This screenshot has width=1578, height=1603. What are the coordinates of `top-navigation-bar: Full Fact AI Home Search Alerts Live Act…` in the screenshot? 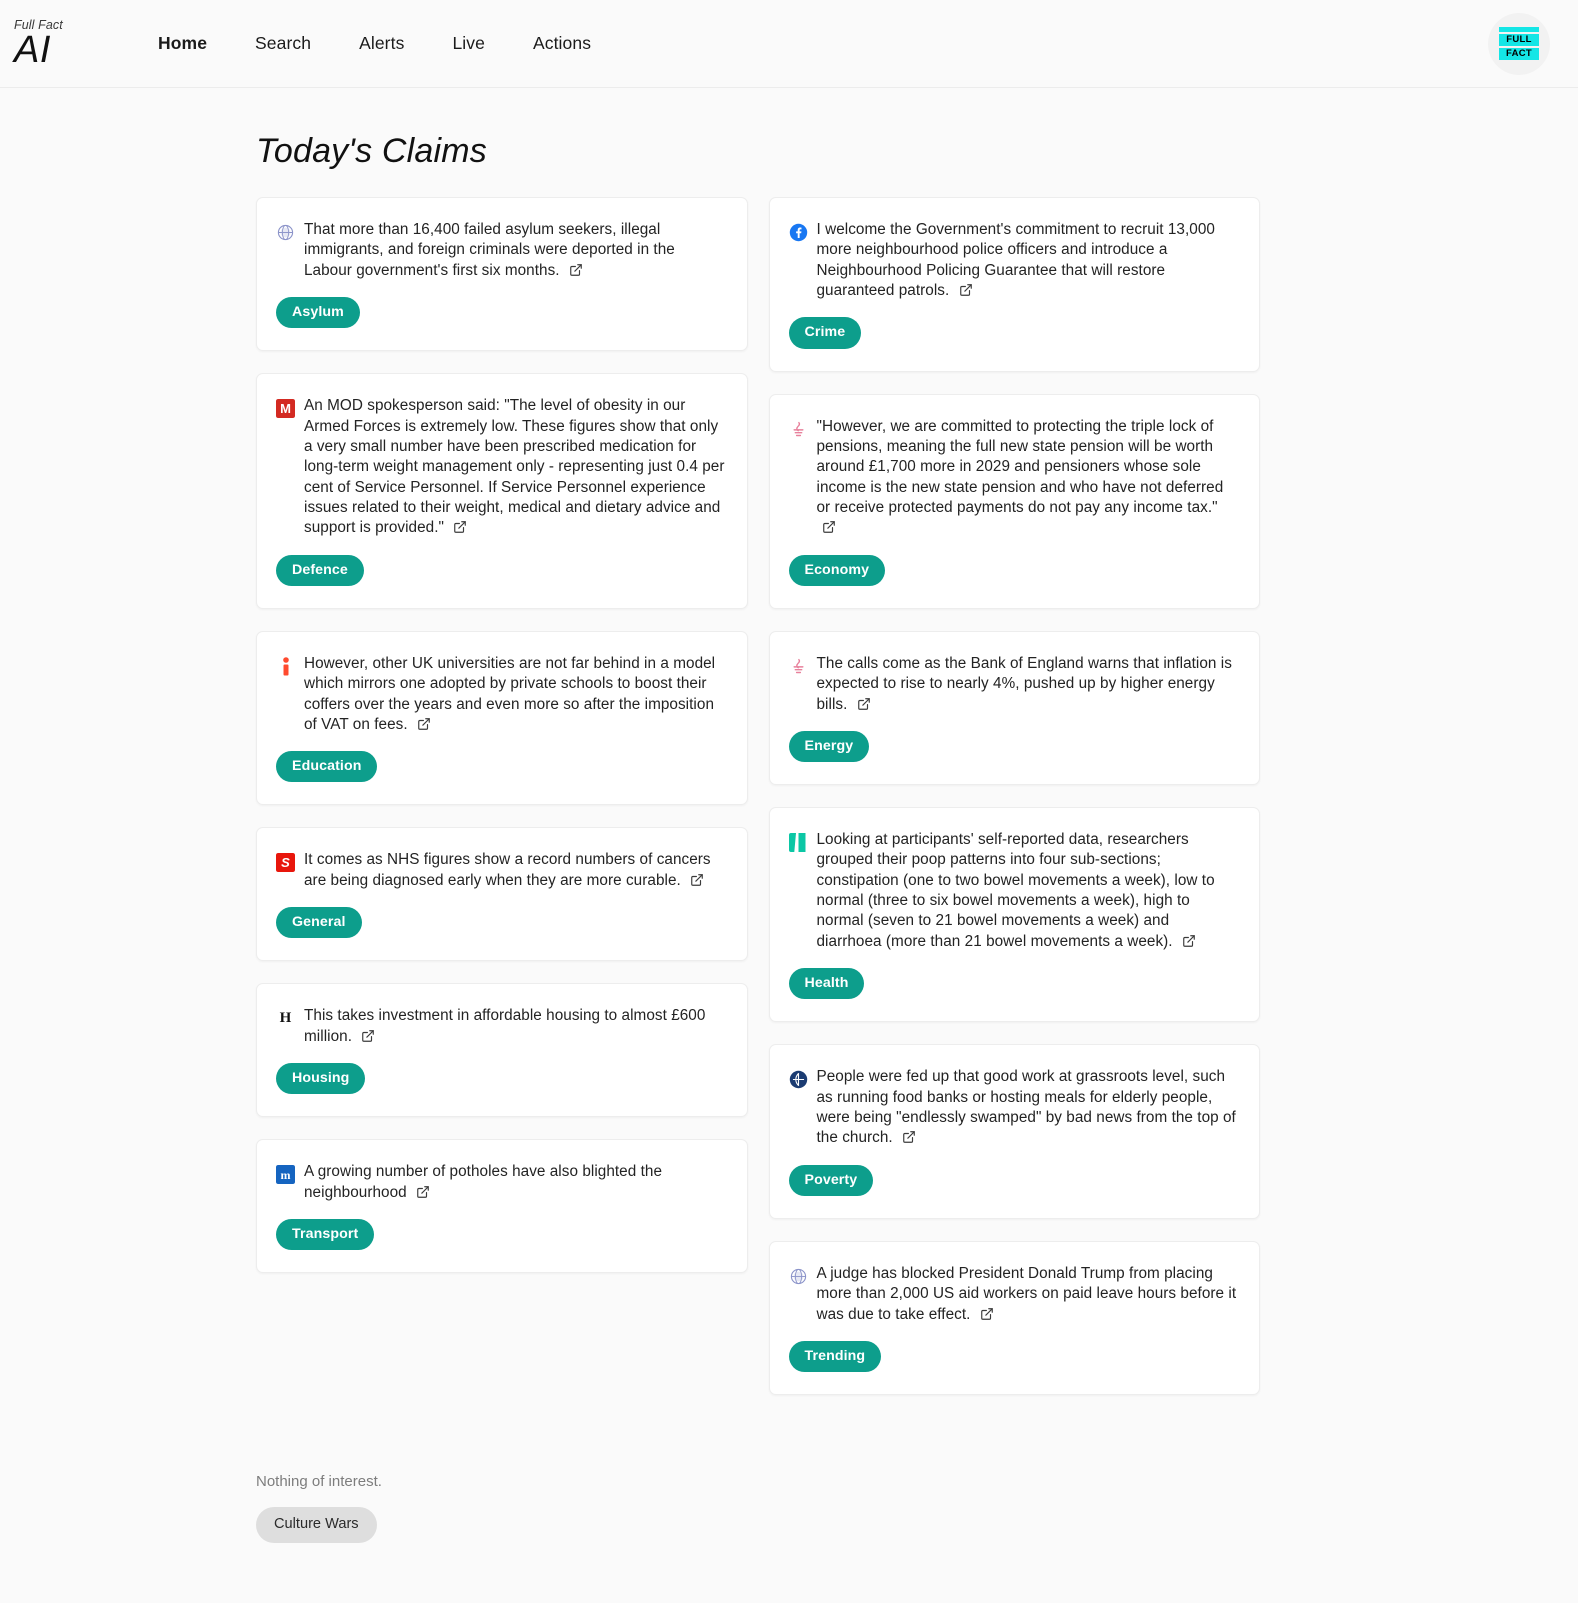 It's located at (789, 44).